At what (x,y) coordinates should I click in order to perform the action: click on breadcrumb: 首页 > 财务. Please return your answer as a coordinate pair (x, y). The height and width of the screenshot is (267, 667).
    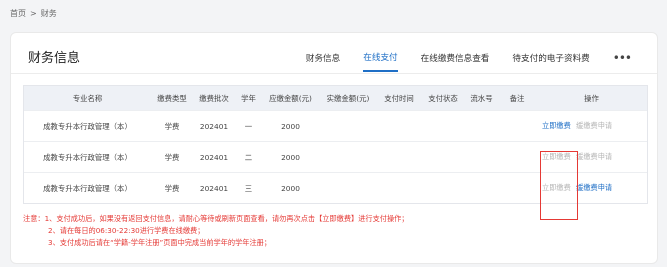
    Looking at the image, I should click on (33, 13).